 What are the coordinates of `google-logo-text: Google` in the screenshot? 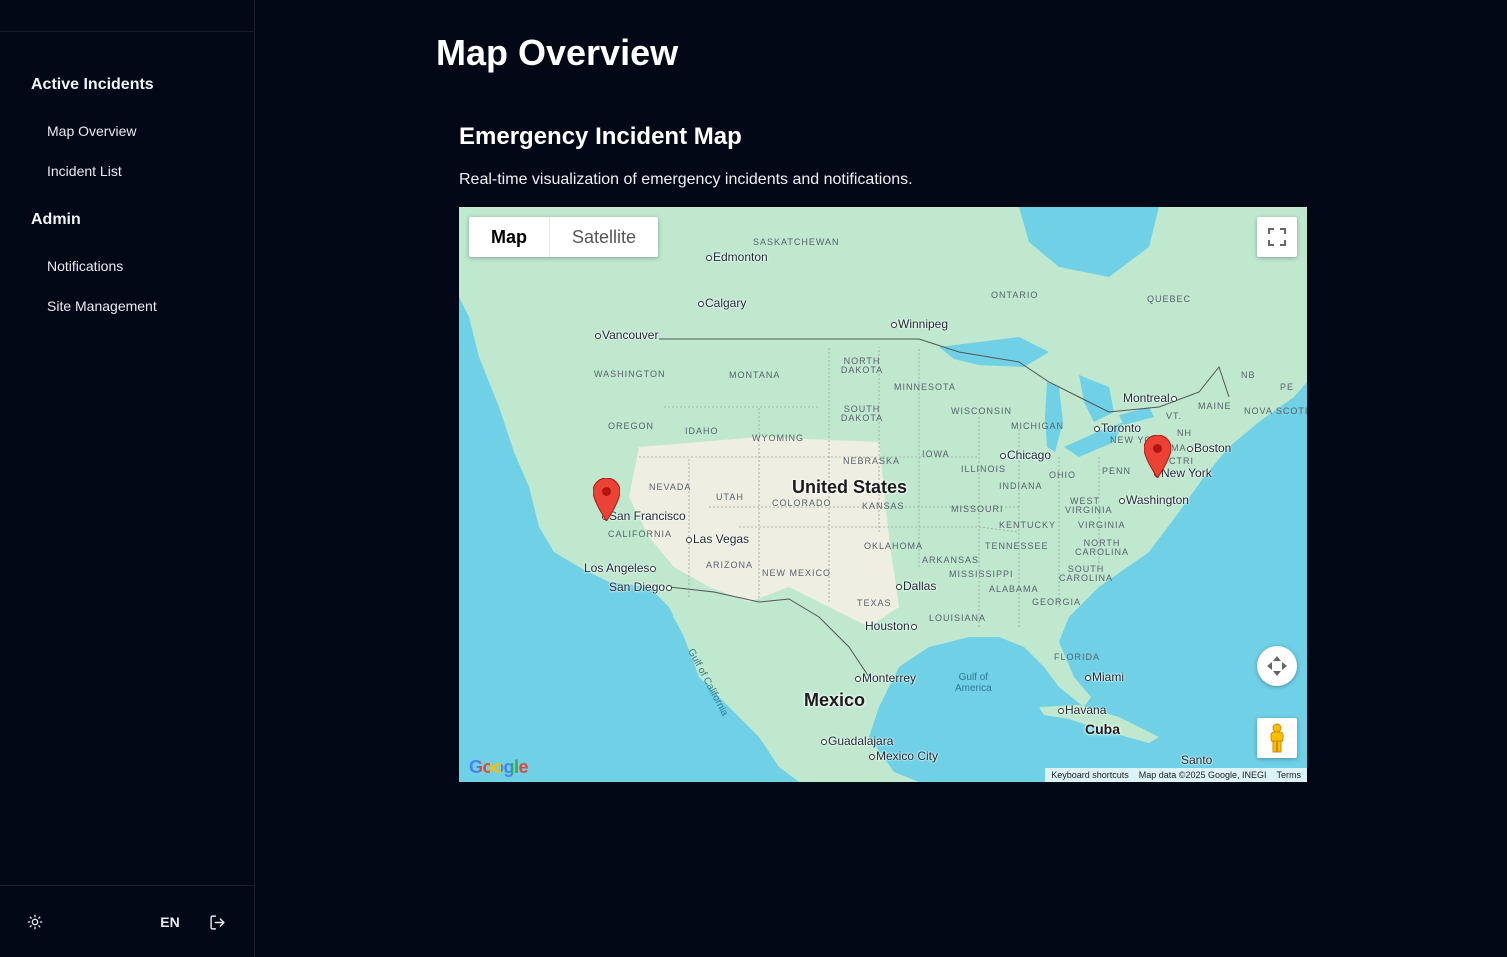 It's located at (499, 767).